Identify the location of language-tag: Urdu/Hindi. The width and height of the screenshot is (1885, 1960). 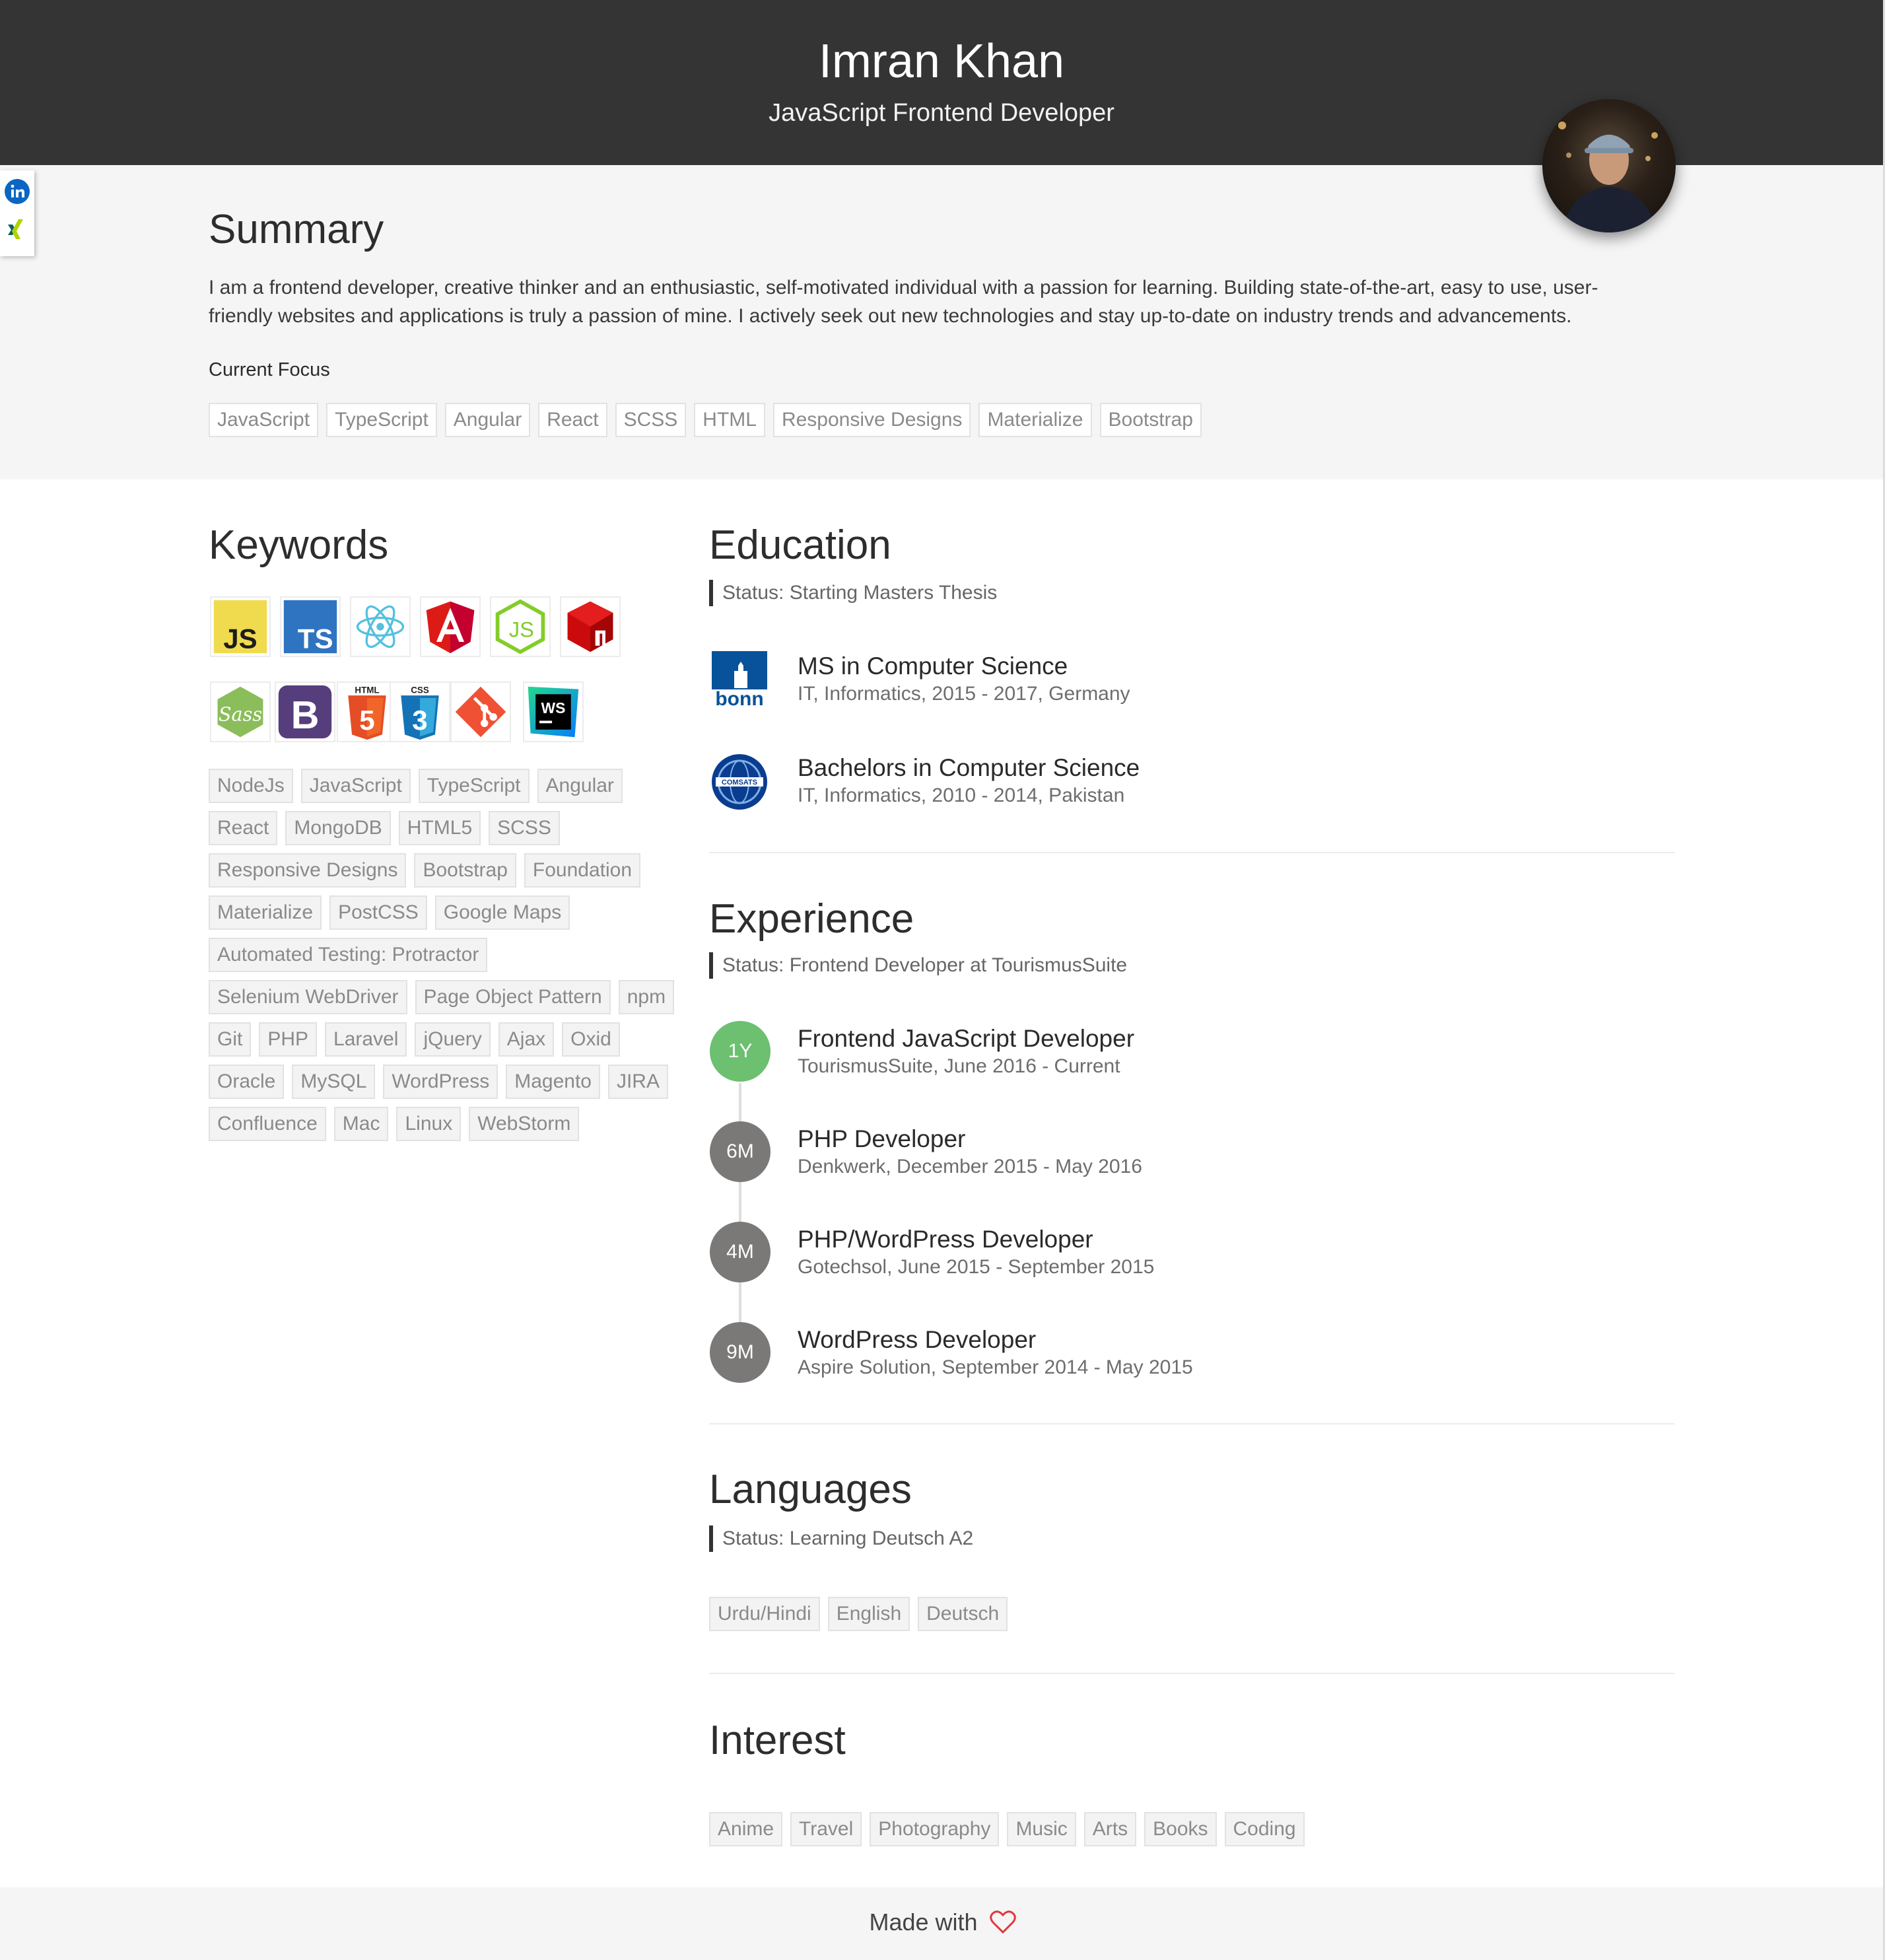
(765, 1614).